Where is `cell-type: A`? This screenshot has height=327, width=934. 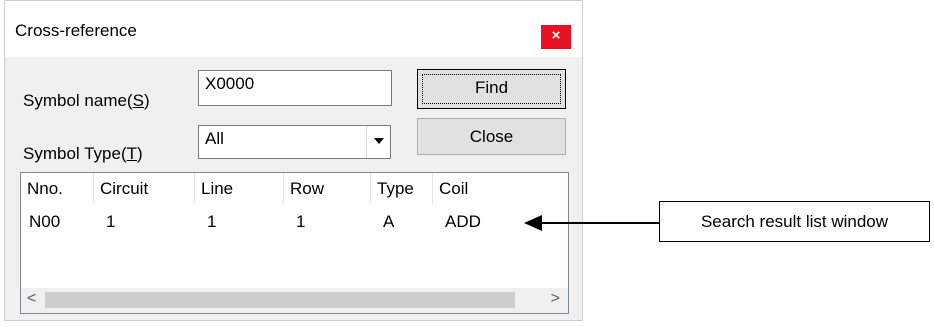 cell-type: A is located at coordinates (389, 221).